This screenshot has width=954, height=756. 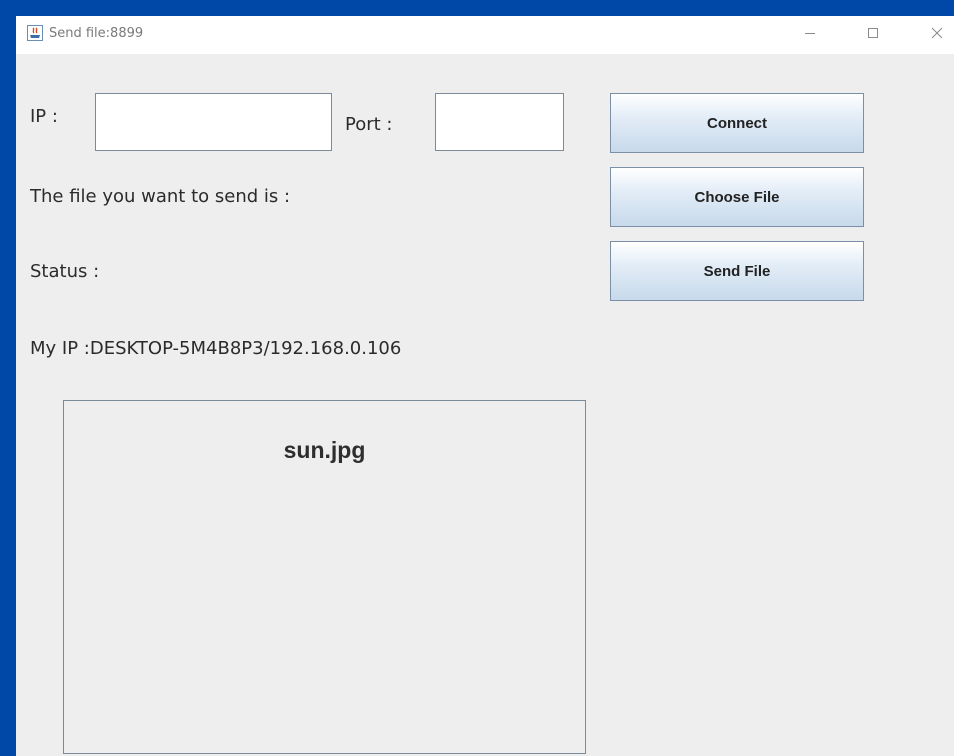 I want to click on status-label: Status :, so click(x=65, y=271).